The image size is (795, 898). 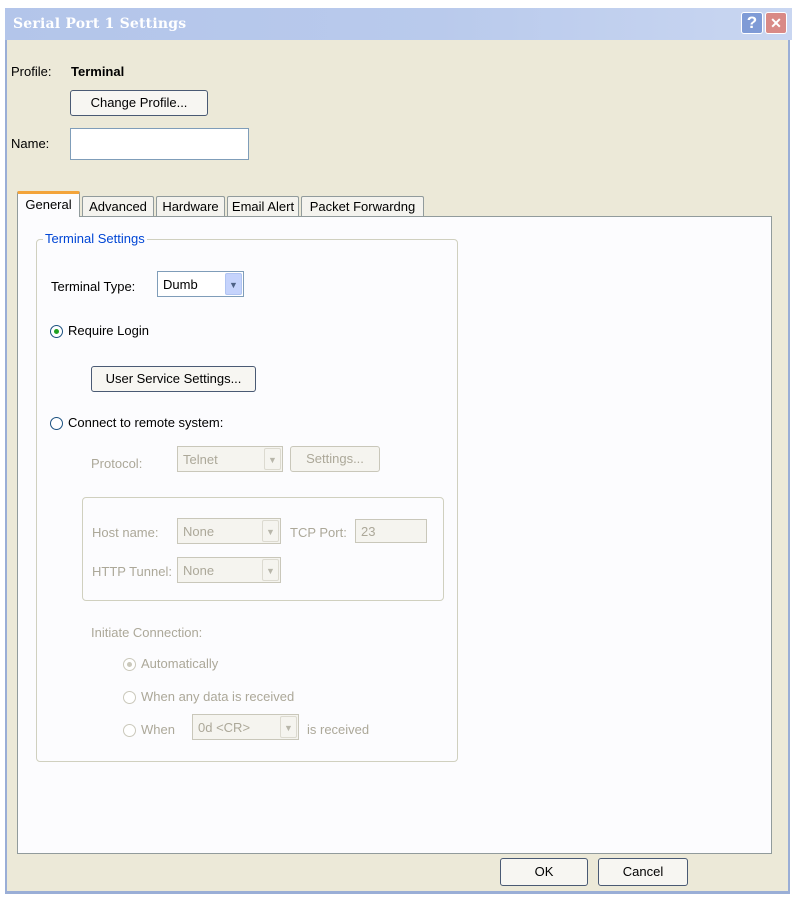 What do you see at coordinates (31, 71) in the screenshot?
I see `profile-label: Profile:` at bounding box center [31, 71].